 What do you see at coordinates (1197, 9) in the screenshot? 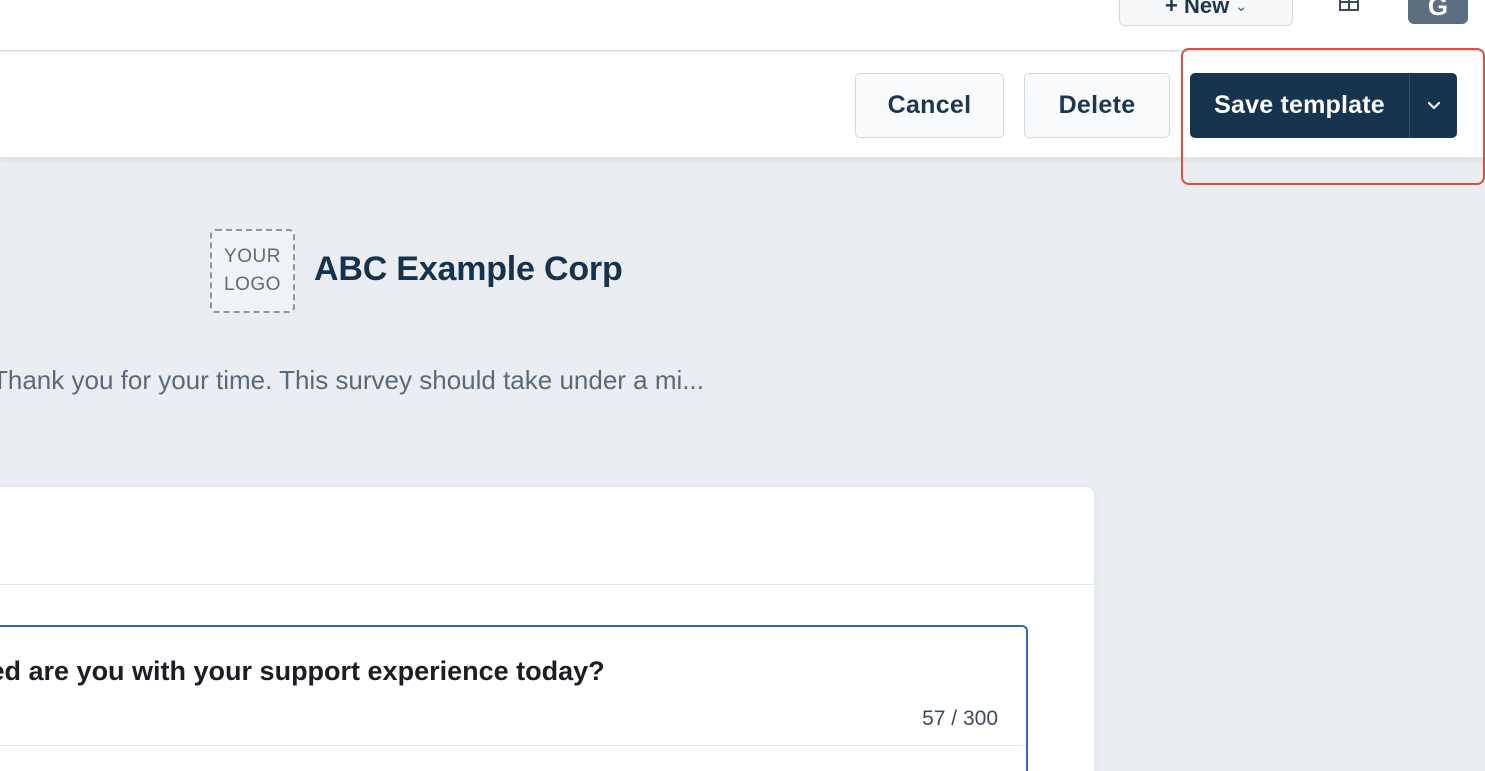
I see `new-button-label: + New` at bounding box center [1197, 9].